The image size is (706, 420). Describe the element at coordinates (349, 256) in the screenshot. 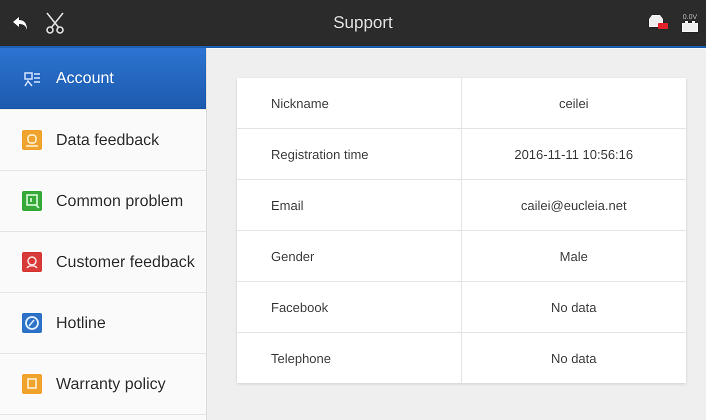

I see `field-label: Gender` at that location.